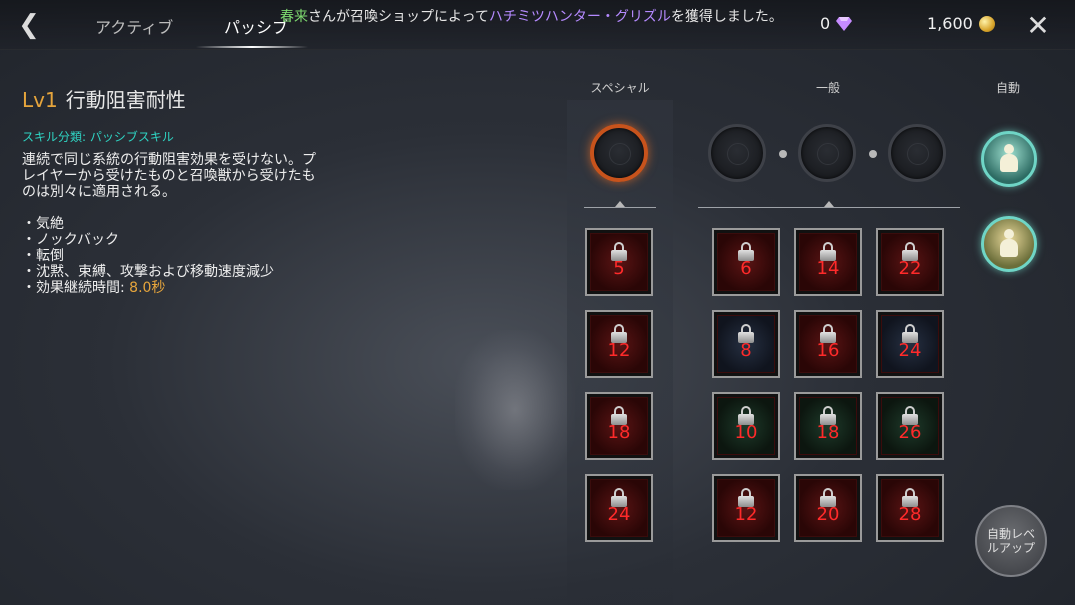 The height and width of the screenshot is (605, 1075). I want to click on unlock-level: 28, so click(910, 514).